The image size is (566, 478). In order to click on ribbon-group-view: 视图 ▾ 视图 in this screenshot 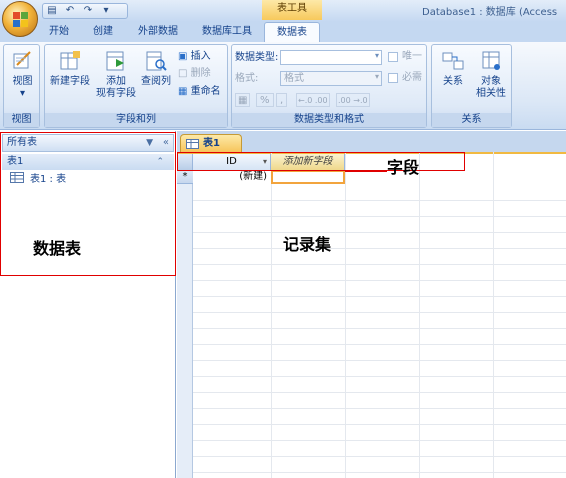, I will do `click(21, 86)`.